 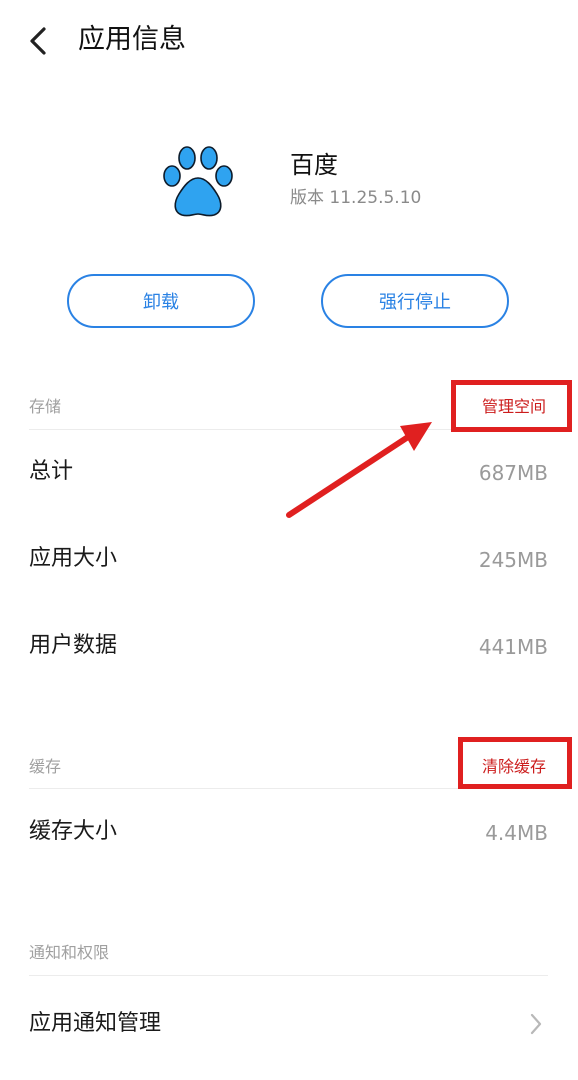 I want to click on app-name: 百度, so click(x=314, y=165).